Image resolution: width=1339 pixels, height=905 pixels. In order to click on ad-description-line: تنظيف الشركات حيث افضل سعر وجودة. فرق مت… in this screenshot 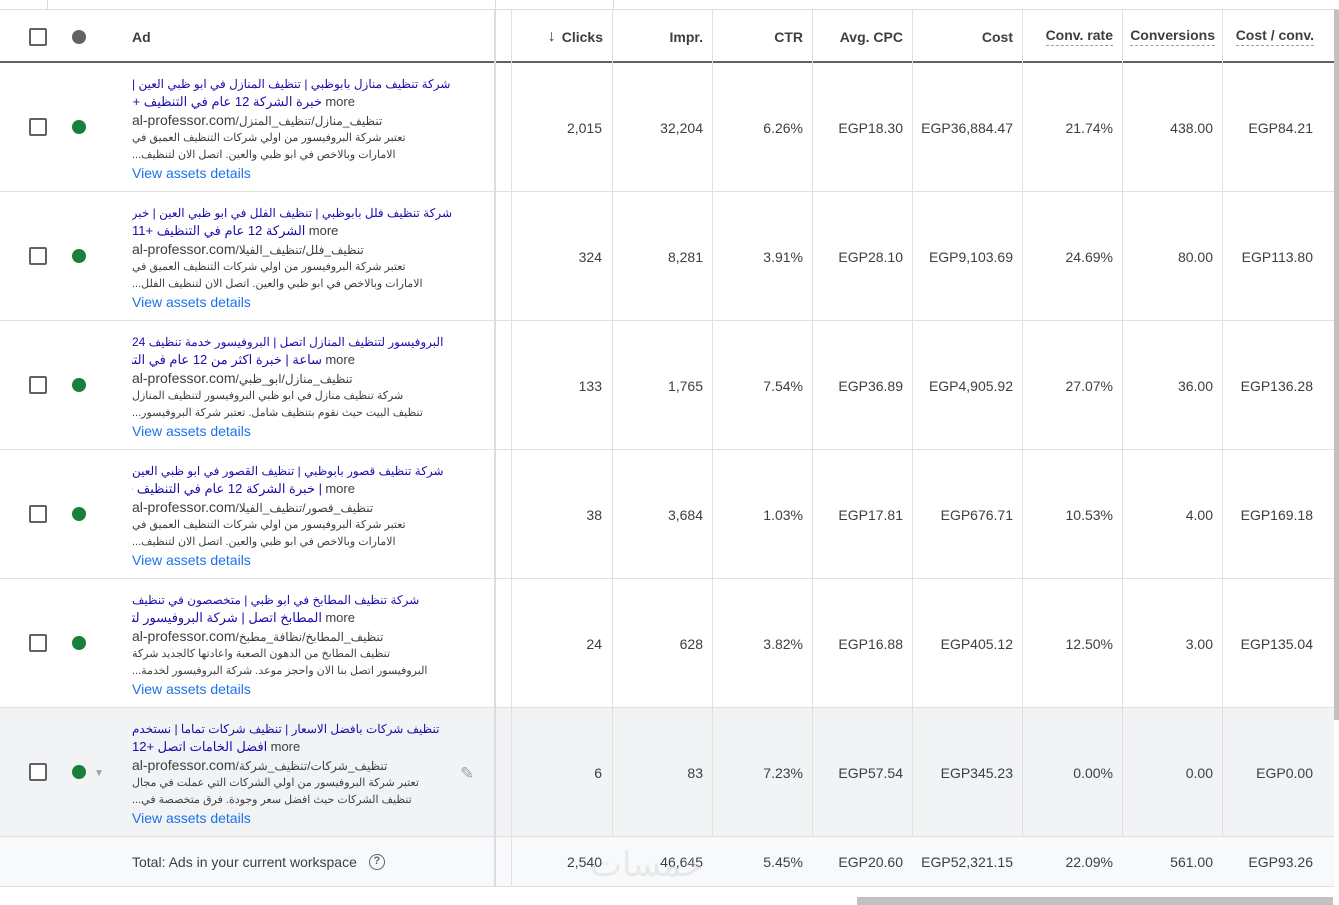, I will do `click(272, 800)`.